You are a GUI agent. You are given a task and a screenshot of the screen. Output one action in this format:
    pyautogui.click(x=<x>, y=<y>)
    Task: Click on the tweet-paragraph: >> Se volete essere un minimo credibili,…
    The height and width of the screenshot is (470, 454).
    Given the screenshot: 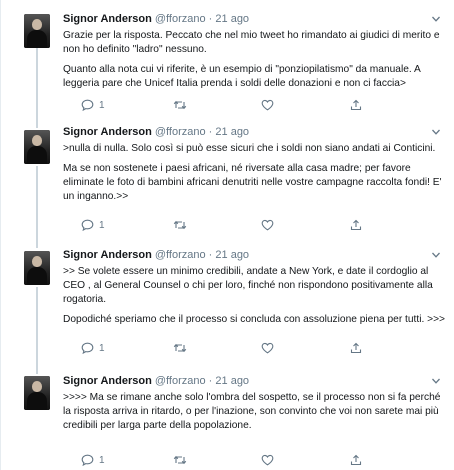 What is the action you would take?
    pyautogui.click(x=248, y=285)
    